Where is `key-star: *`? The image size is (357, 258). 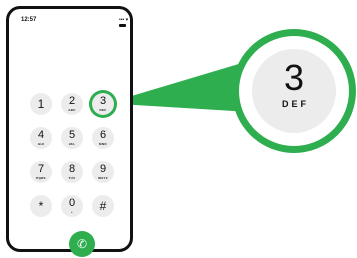
key-star: * is located at coordinates (41, 206).